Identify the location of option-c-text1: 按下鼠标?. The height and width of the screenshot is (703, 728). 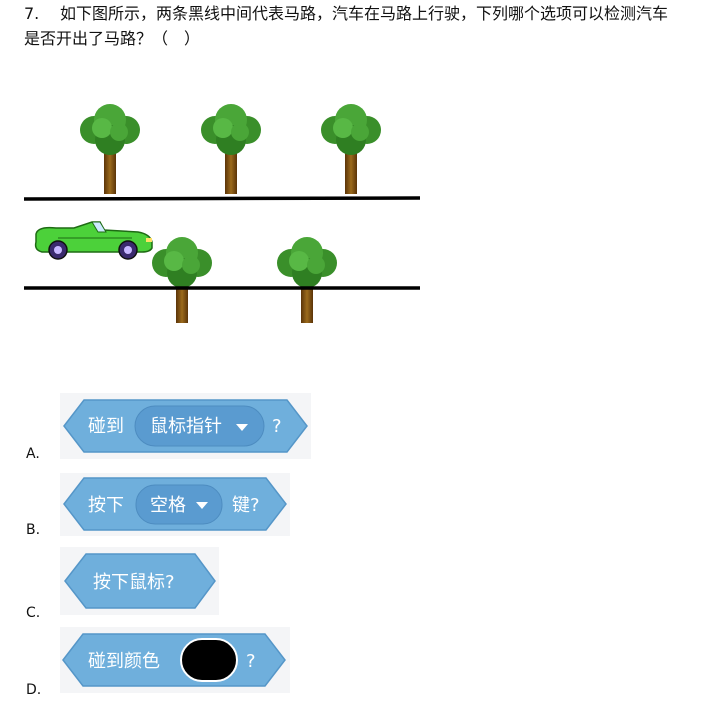
(134, 582).